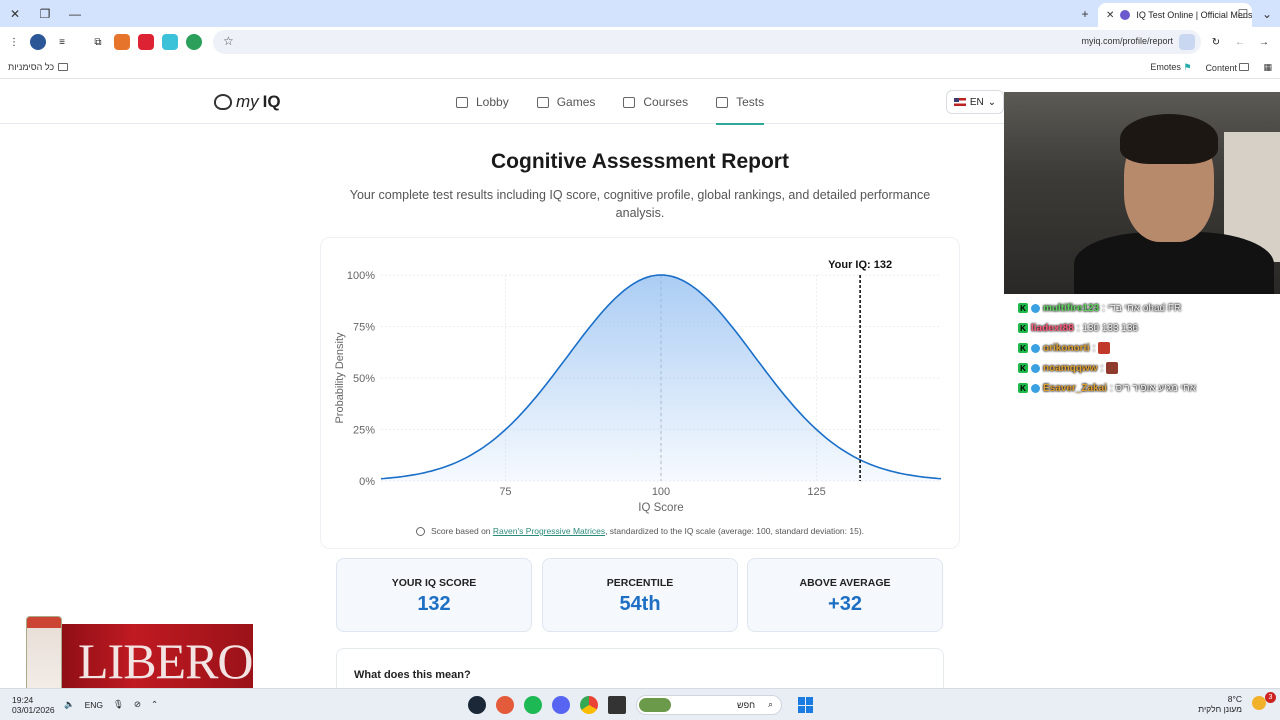  I want to click on clock: 19:24 03/01/2026, so click(33, 705).